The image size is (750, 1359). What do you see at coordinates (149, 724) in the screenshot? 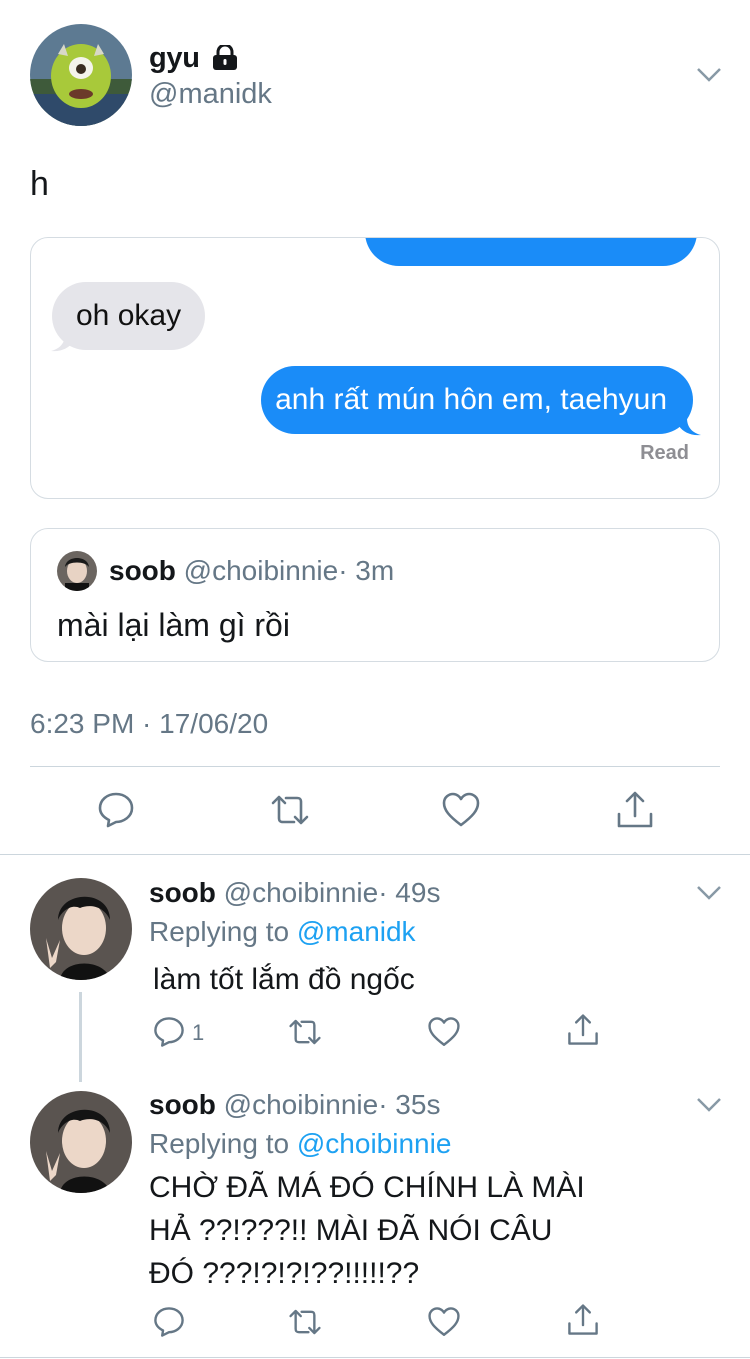
I see `tweet-timestamp: 6:23 PM · 17/06/20` at bounding box center [149, 724].